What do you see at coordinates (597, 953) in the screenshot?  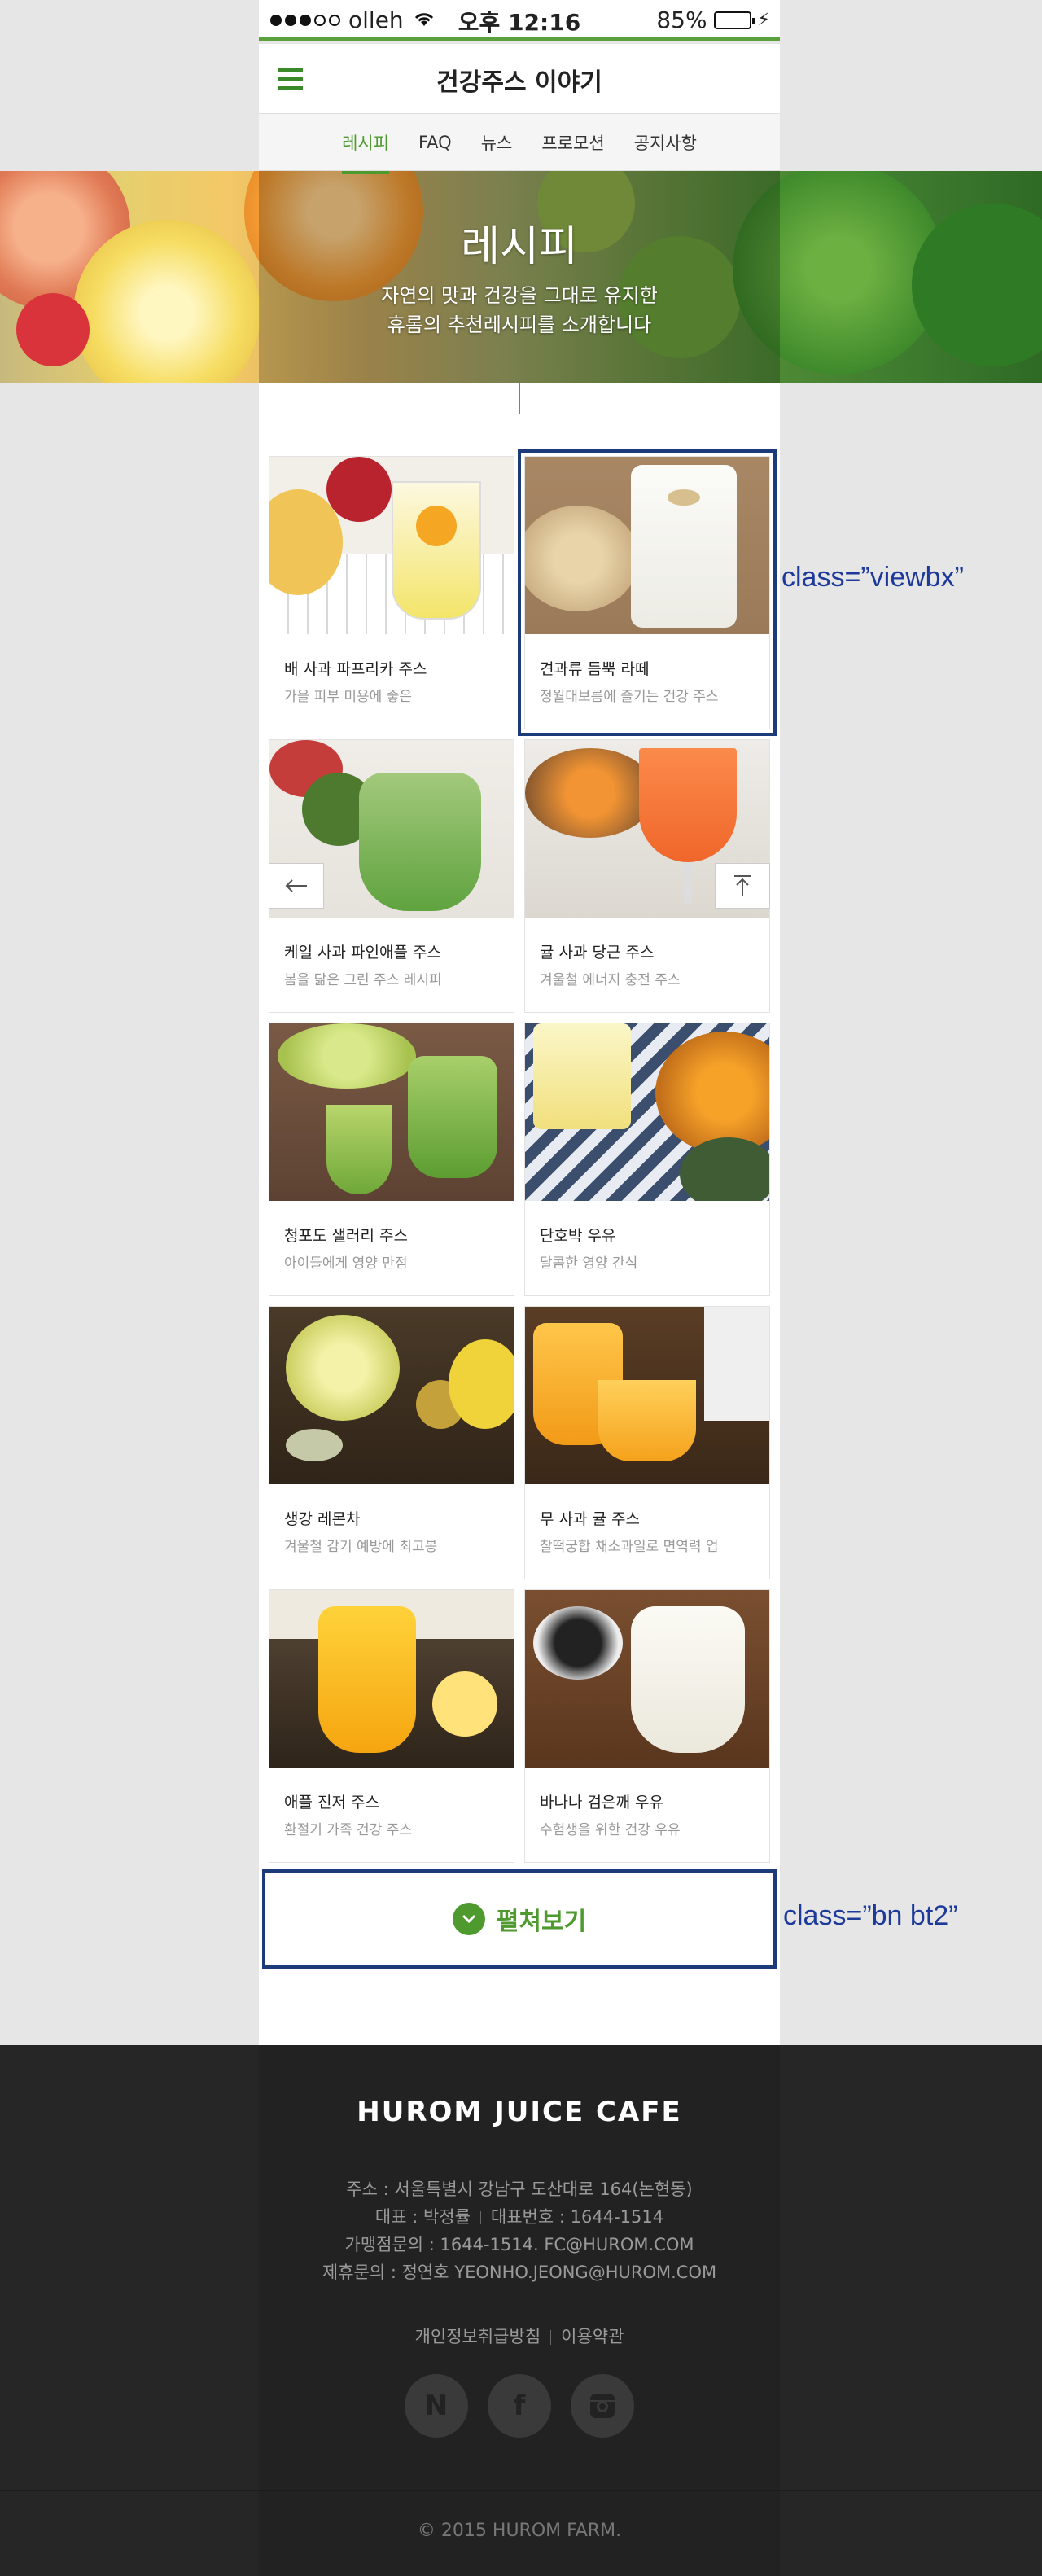 I see `recipe-name: 귤 사과 당근 주스` at bounding box center [597, 953].